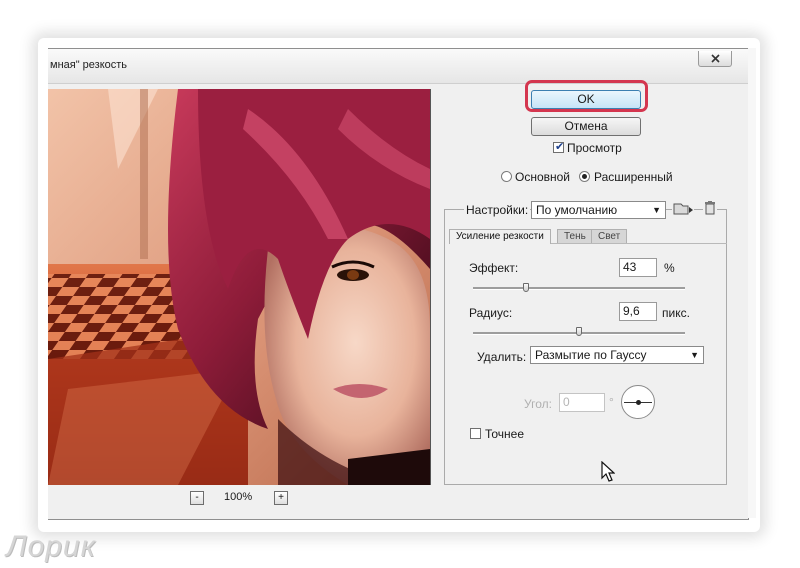 The height and width of the screenshot is (568, 800). I want to click on settings-label: Настройки:, so click(497, 210).